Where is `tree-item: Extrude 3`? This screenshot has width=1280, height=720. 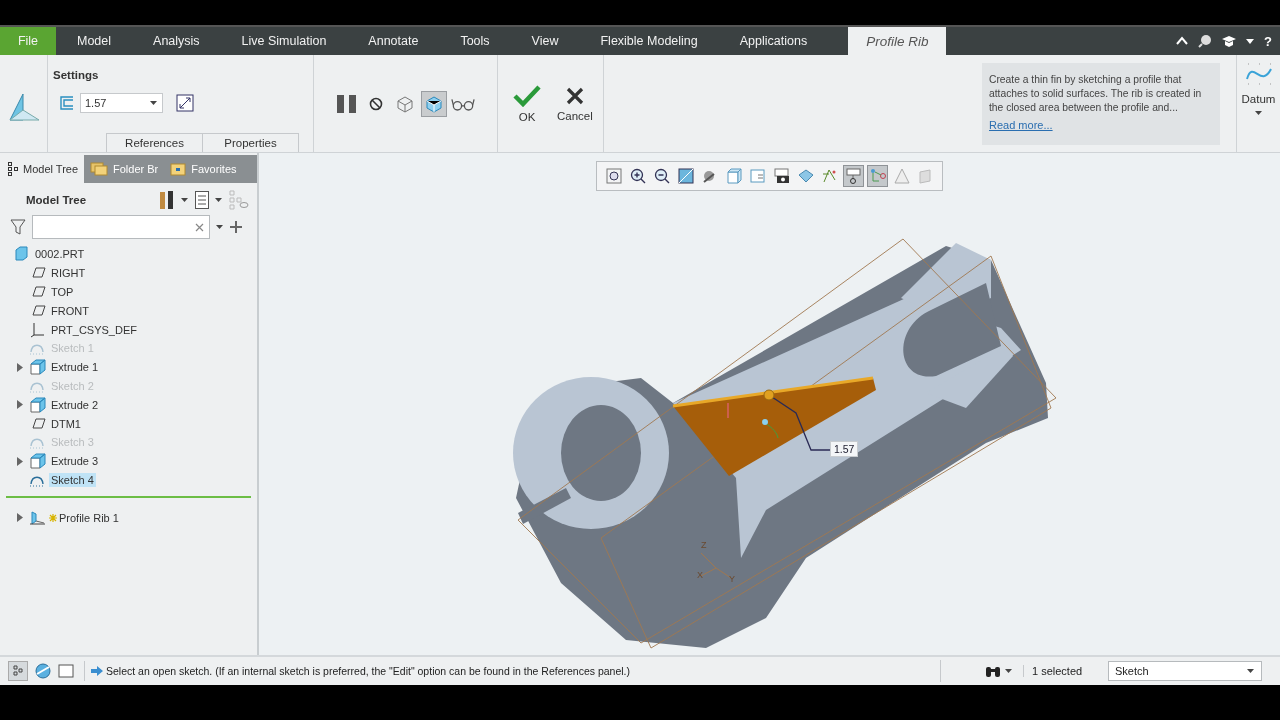
tree-item: Extrude 3 is located at coordinates (75, 461).